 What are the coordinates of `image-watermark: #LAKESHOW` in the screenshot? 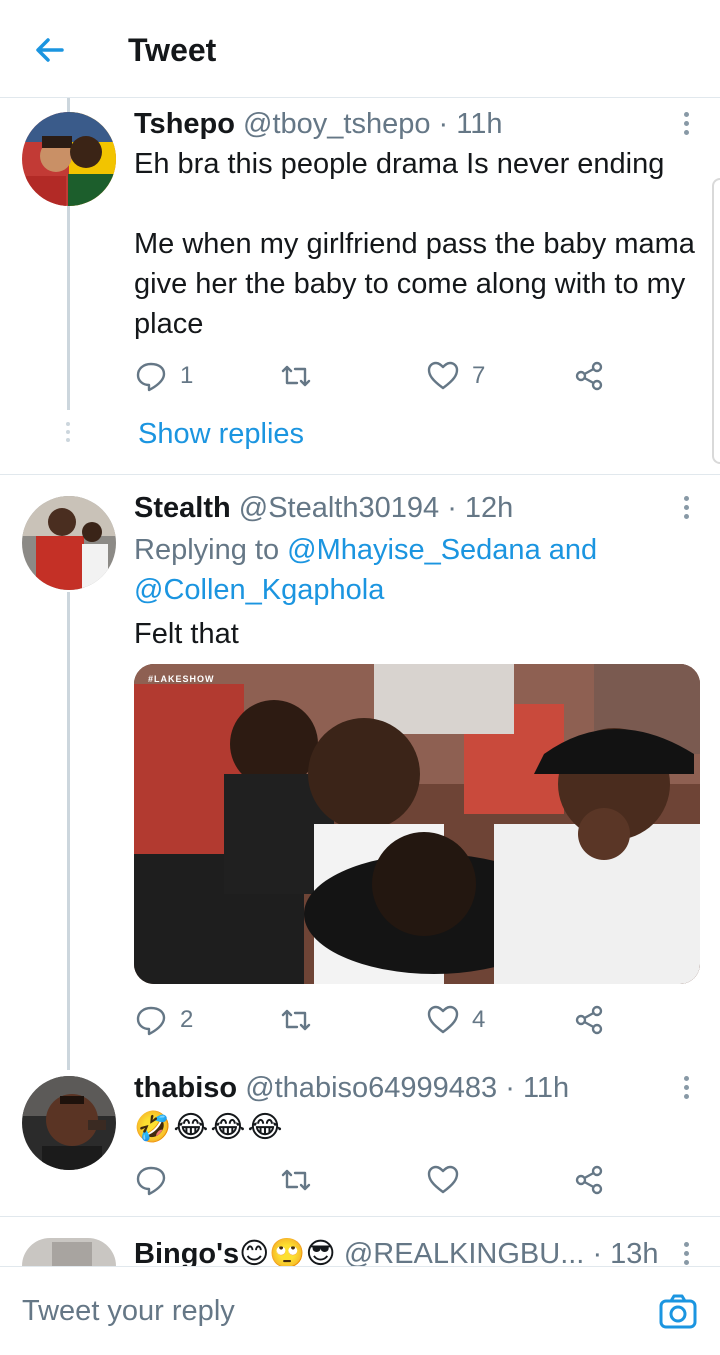 It's located at (181, 679).